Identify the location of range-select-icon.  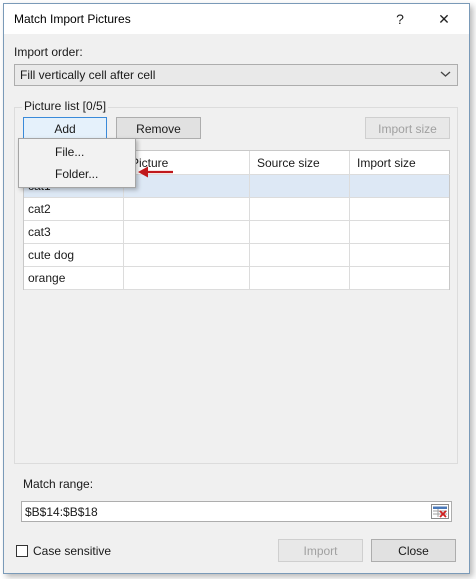
(440, 511).